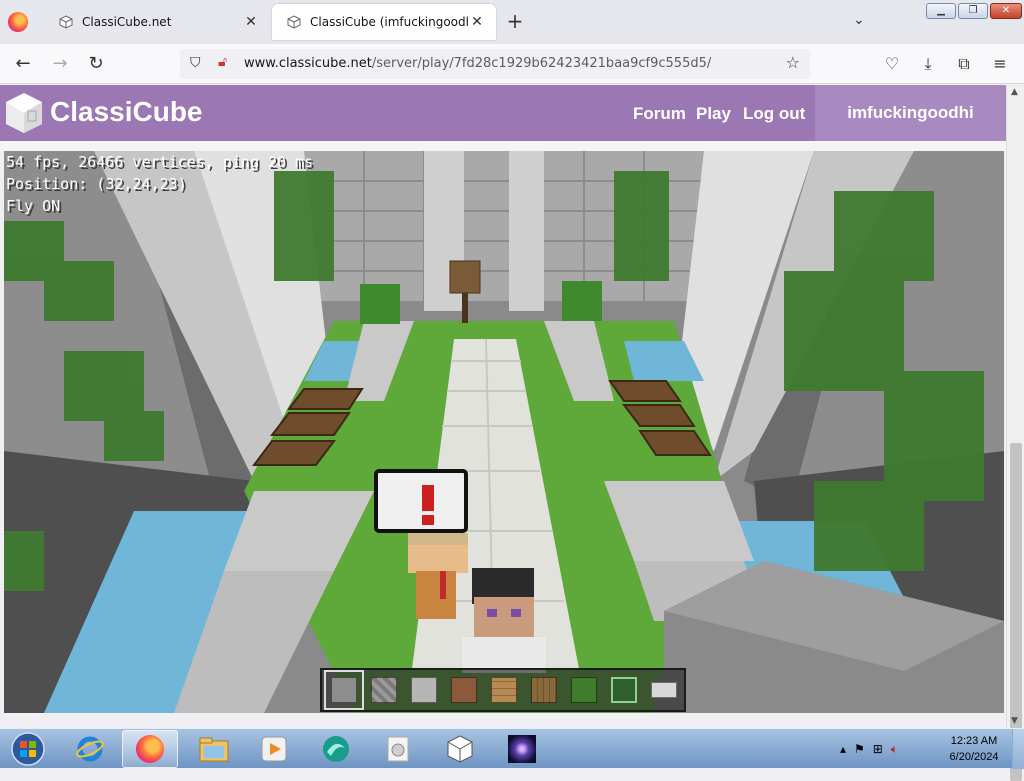  I want to click on start-button, so click(28, 749).